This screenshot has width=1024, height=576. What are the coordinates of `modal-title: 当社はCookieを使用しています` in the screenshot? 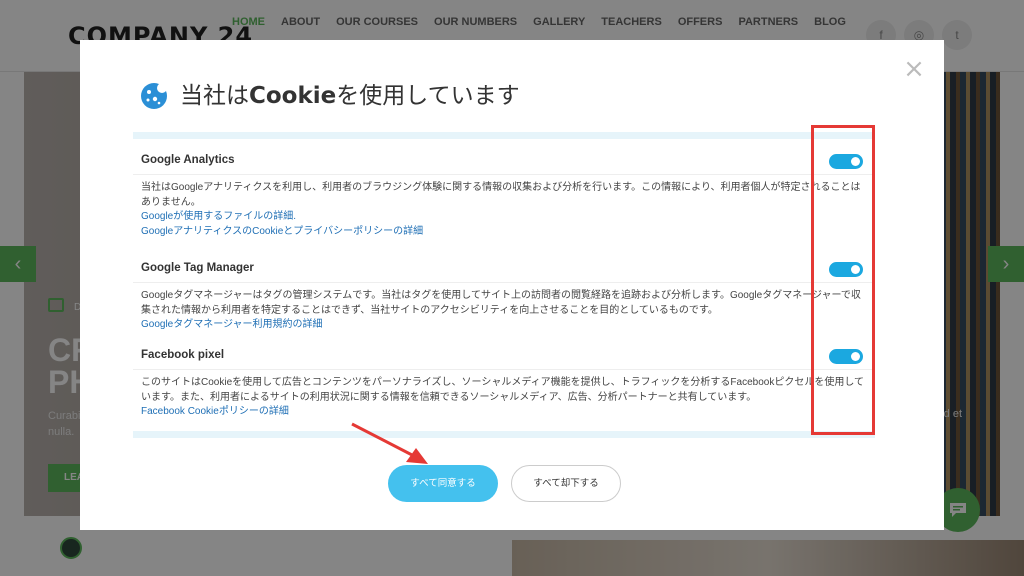 It's located at (350, 96).